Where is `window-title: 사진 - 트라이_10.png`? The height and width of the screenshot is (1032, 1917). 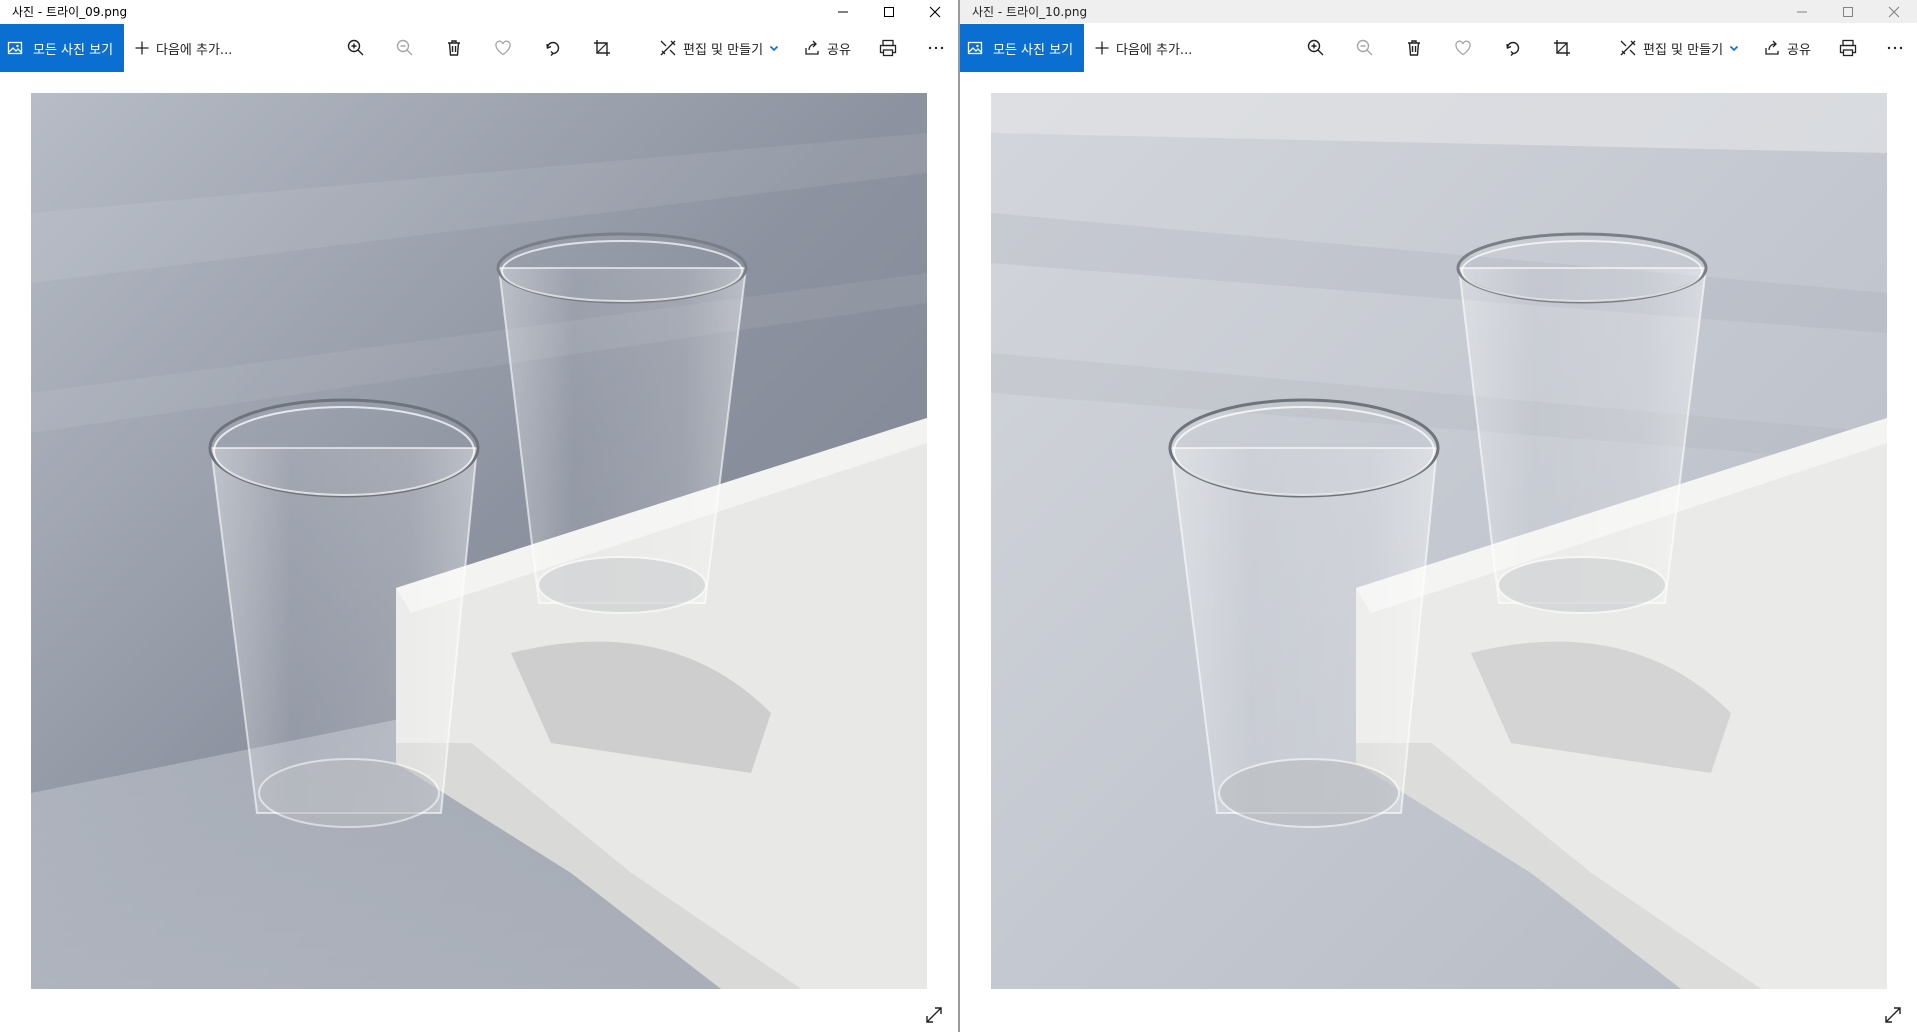
window-title: 사진 - 트라이_10.png is located at coordinates (1030, 12).